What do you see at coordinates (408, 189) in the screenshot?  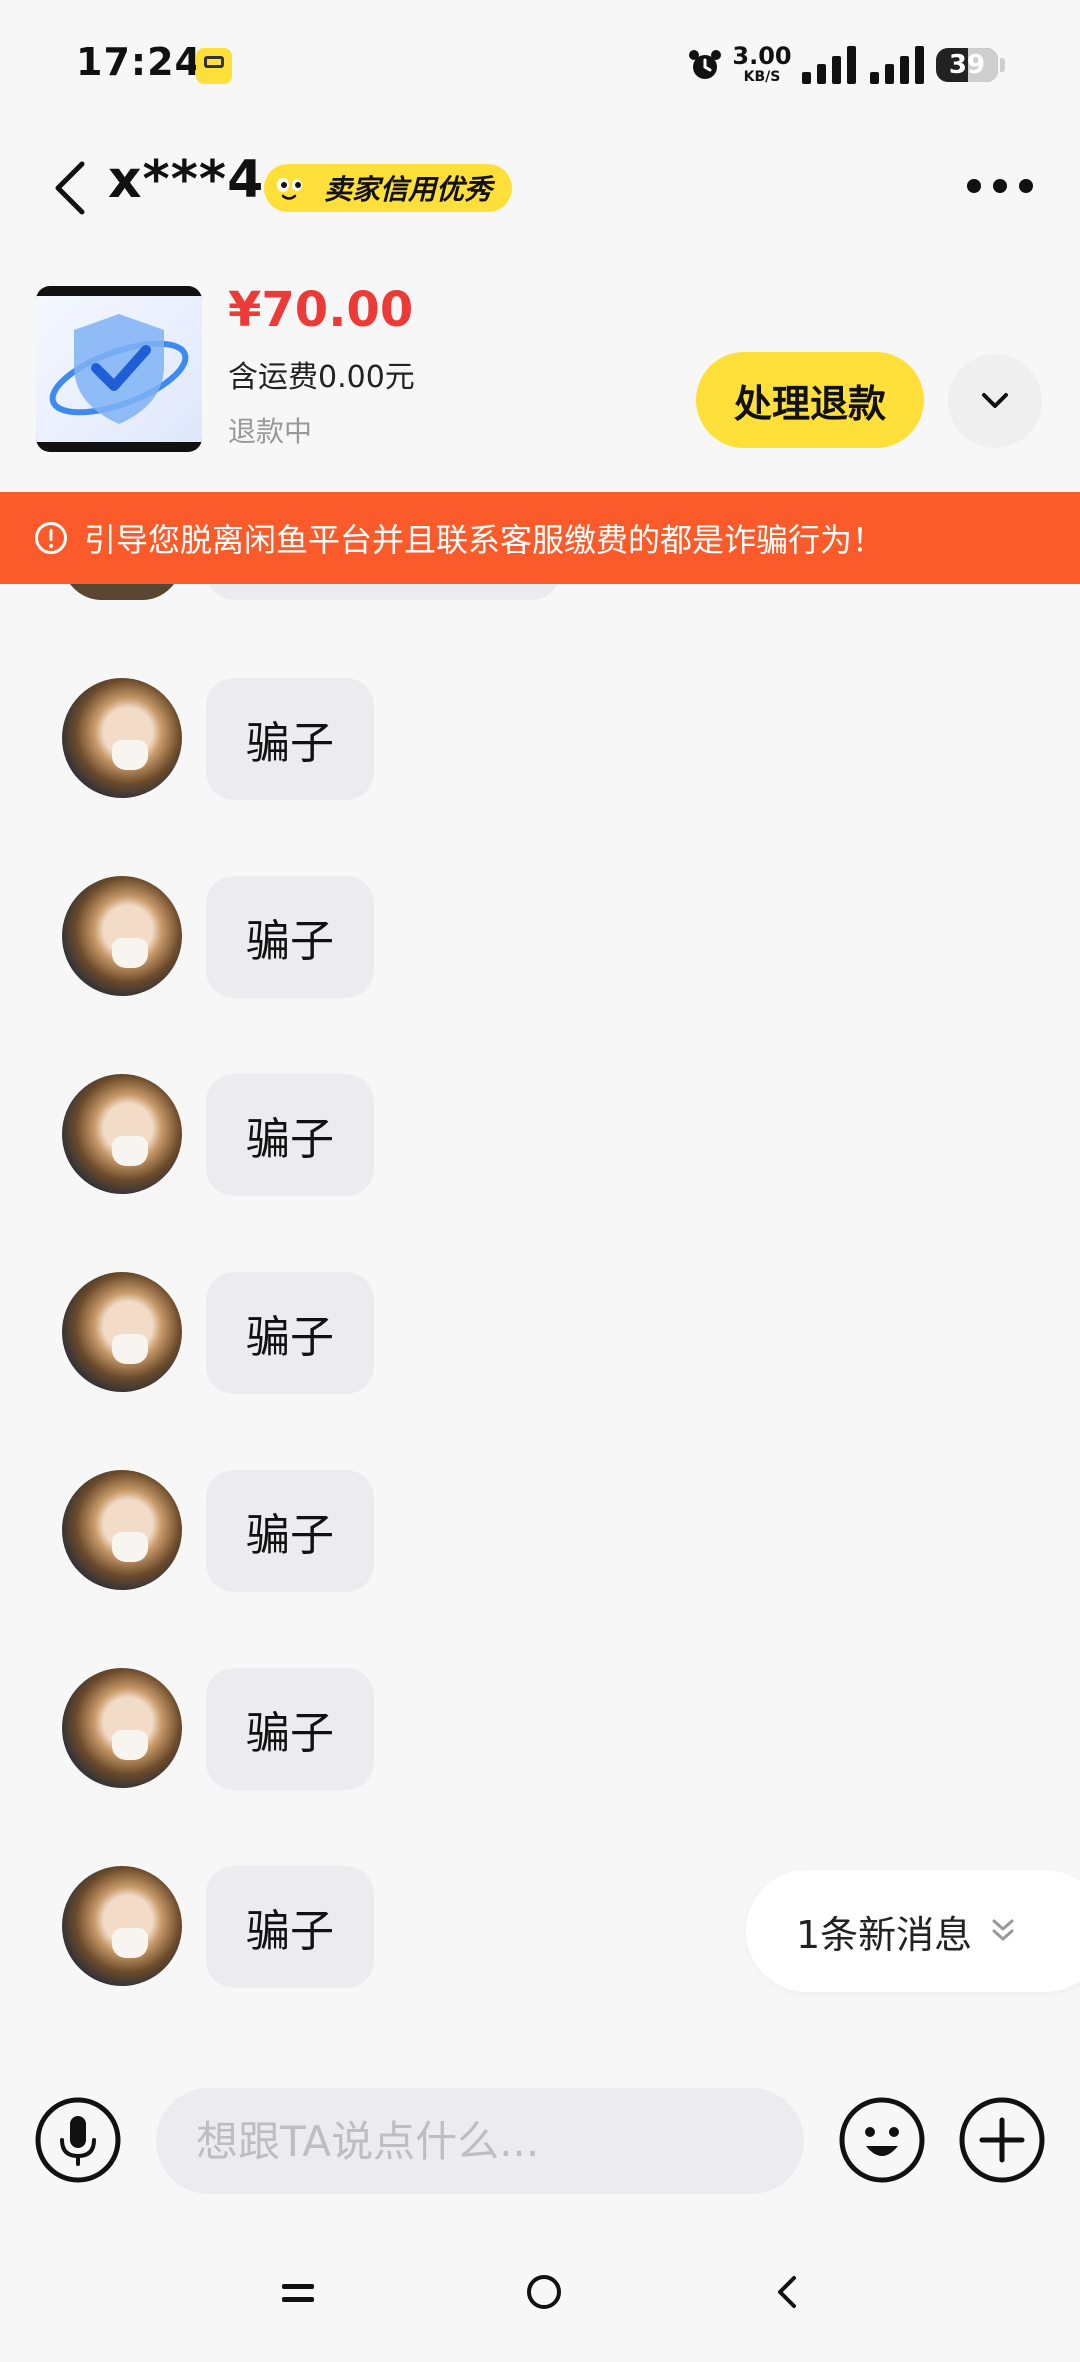 I see `credit-badge-label: 卖家信用优秀` at bounding box center [408, 189].